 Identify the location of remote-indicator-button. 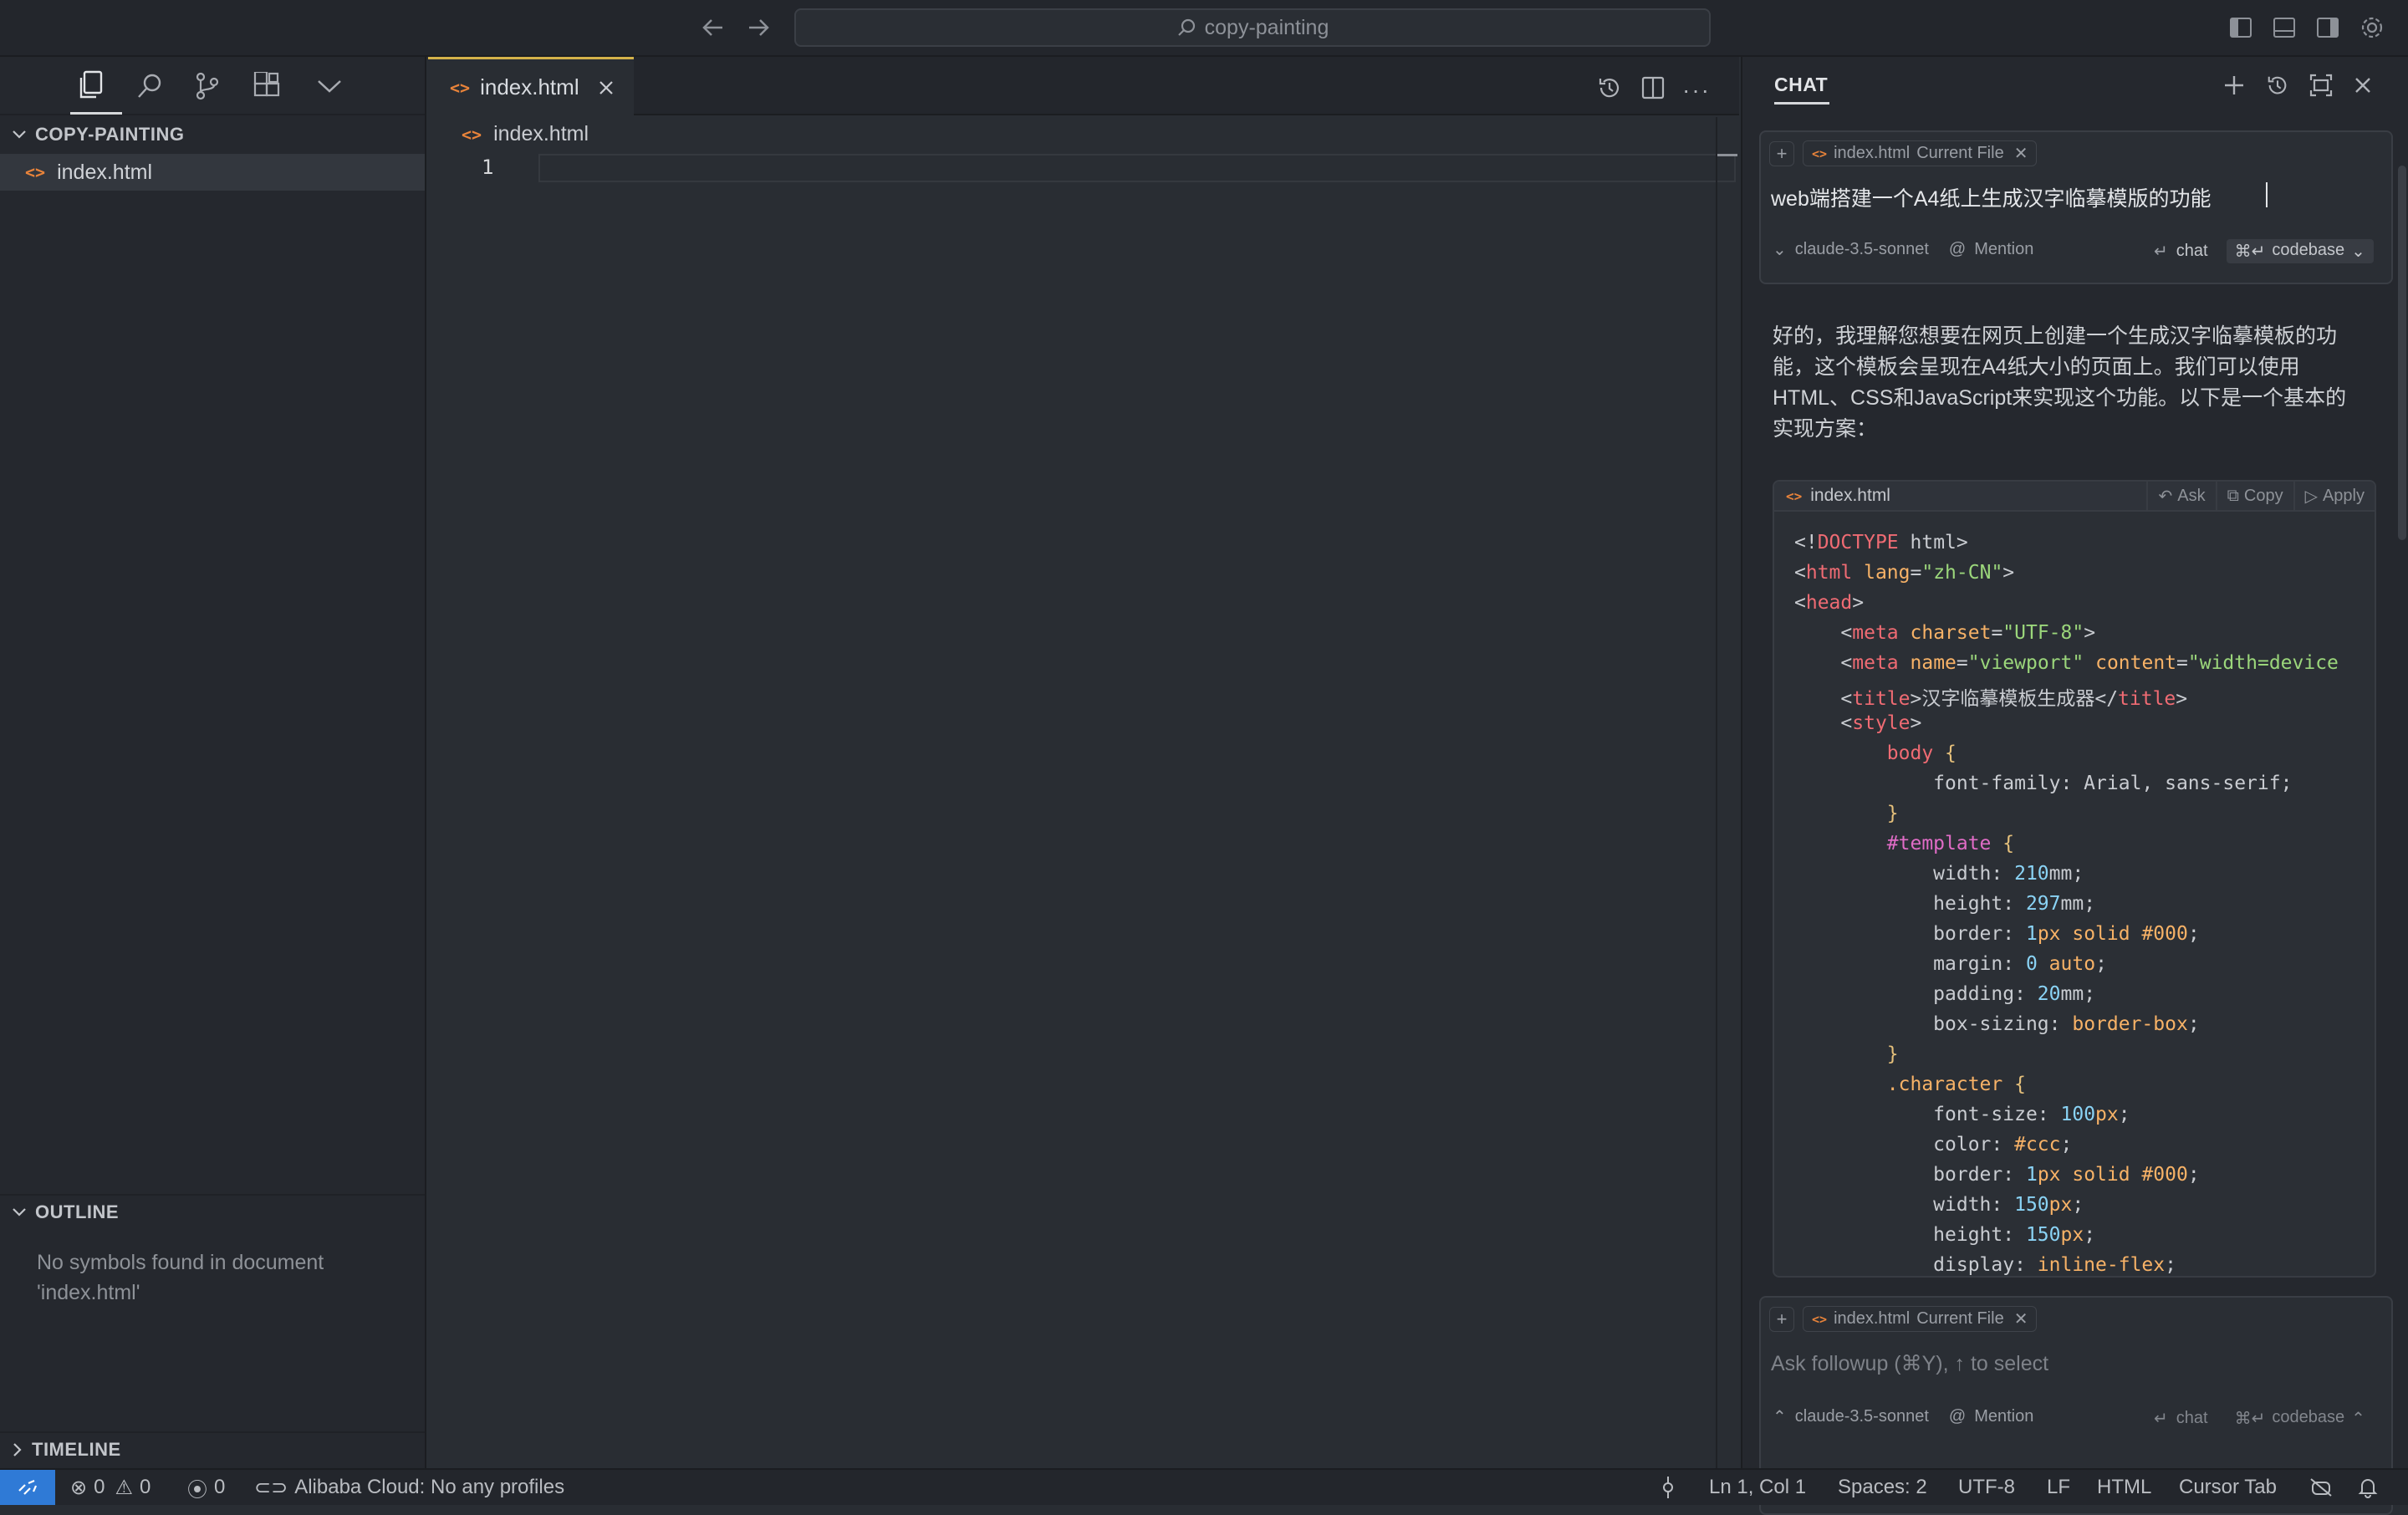
(28, 1487).